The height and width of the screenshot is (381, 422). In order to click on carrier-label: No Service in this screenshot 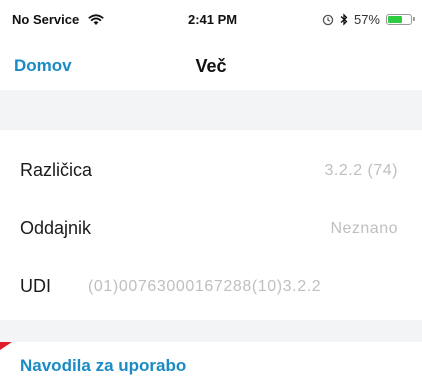, I will do `click(58, 19)`.